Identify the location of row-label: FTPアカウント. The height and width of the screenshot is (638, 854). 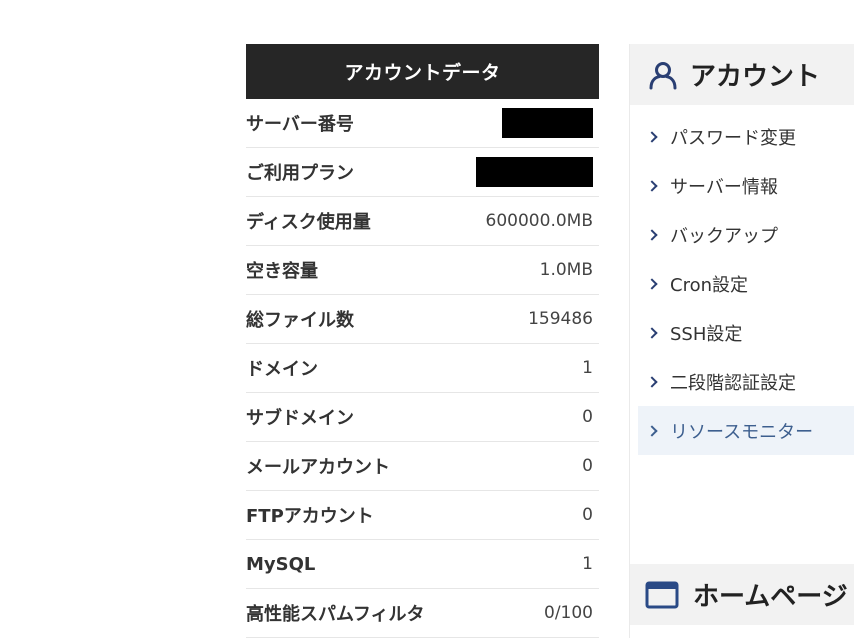
(310, 516).